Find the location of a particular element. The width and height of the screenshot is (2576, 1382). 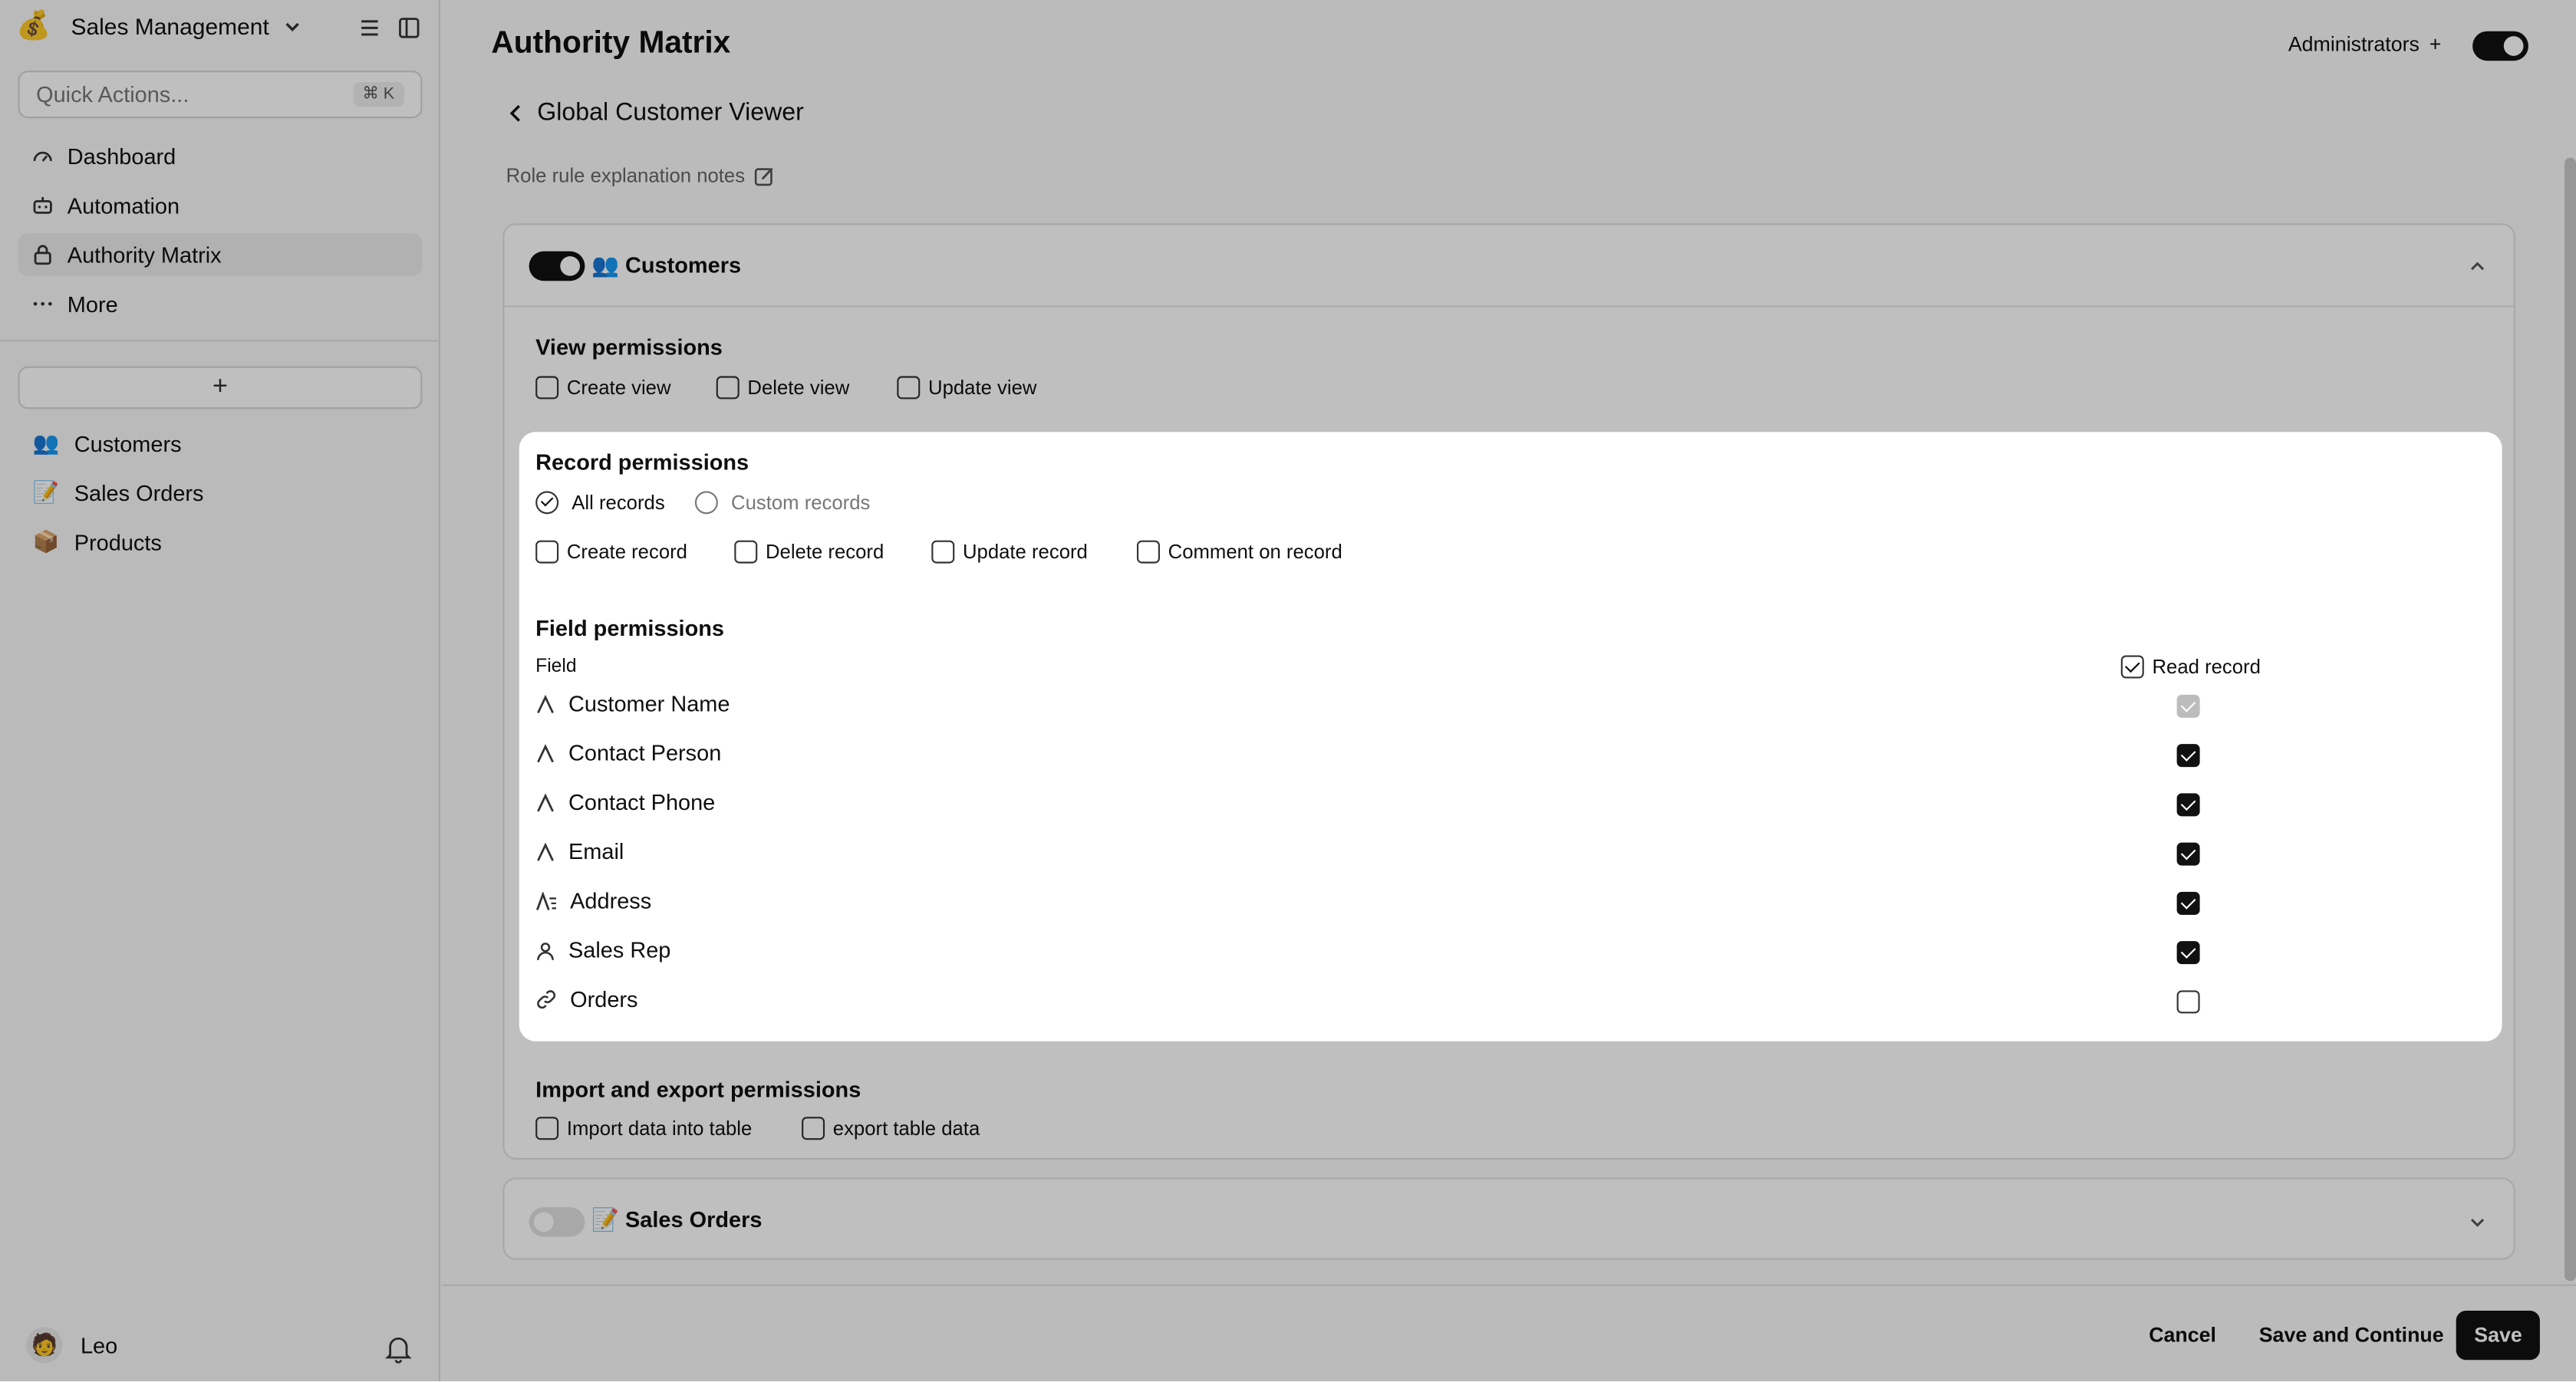

create-record-checkbox: Create record is located at coordinates (611, 552).